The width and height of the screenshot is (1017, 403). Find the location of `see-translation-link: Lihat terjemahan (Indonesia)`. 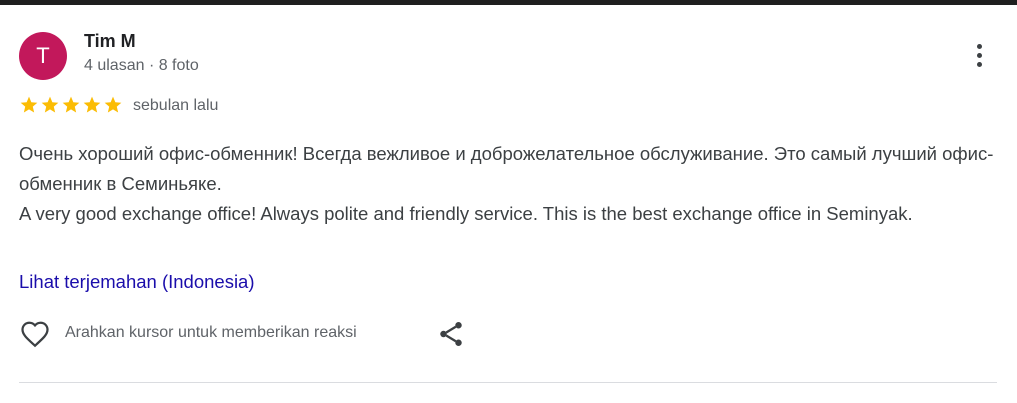

see-translation-link: Lihat terjemahan (Indonesia) is located at coordinates (137, 282).